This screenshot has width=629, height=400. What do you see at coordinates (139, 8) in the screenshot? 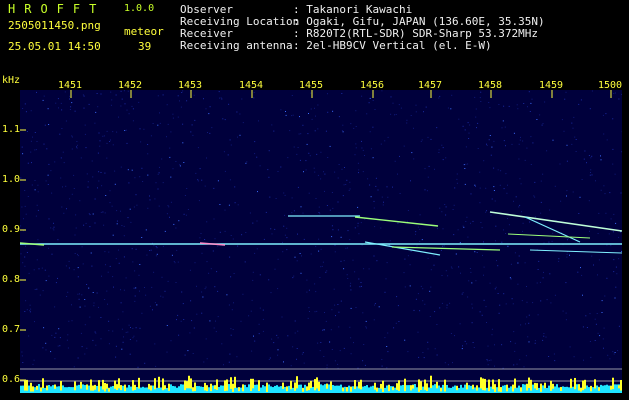
I see `app-version: 1.0.0` at bounding box center [139, 8].